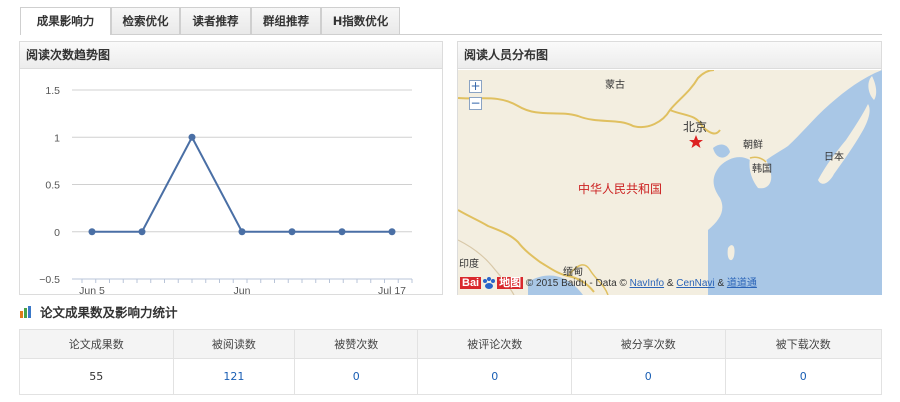  What do you see at coordinates (215, 20) in the screenshot?
I see `tab-reader-recommend: 读者推荐` at bounding box center [215, 20].